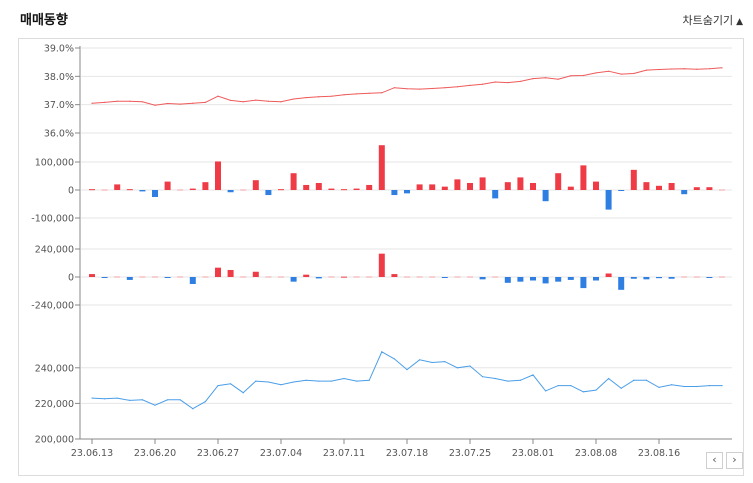 This screenshot has width=753, height=483. I want to click on x-tick-label: 23.08.08, so click(596, 453).